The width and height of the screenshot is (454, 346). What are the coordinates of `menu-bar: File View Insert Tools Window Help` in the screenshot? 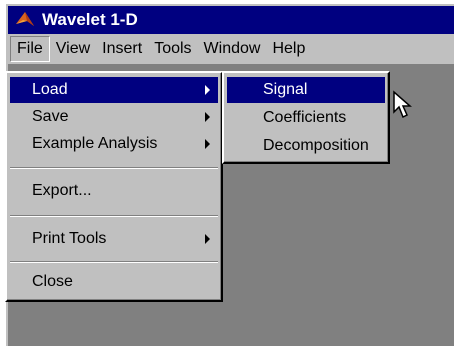 It's located at (231, 49).